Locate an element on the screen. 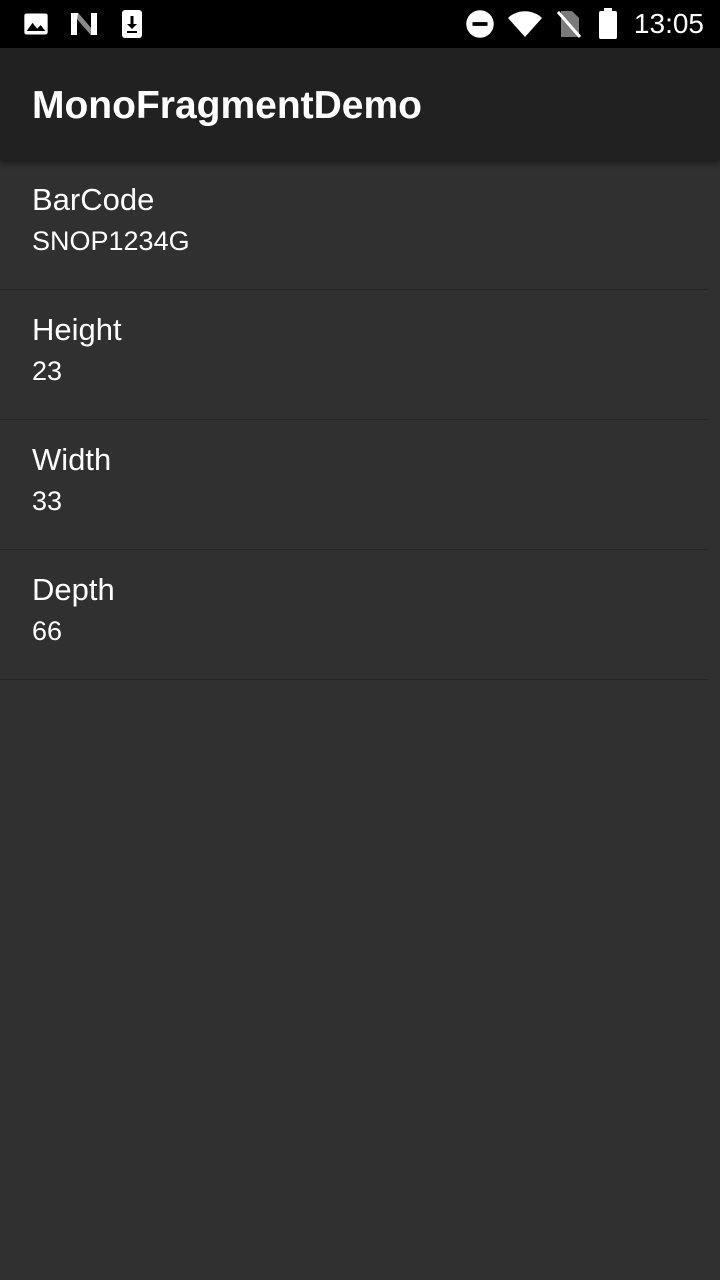 The width and height of the screenshot is (720, 1280). item-label: Width is located at coordinates (72, 459).